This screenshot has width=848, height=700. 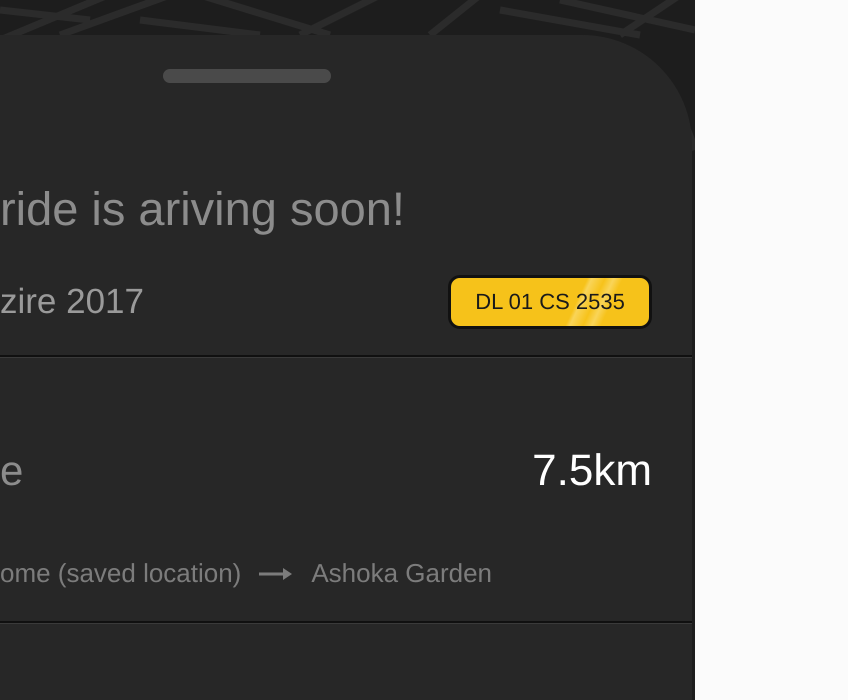 I want to click on car-model: zire 2017, so click(x=72, y=302).